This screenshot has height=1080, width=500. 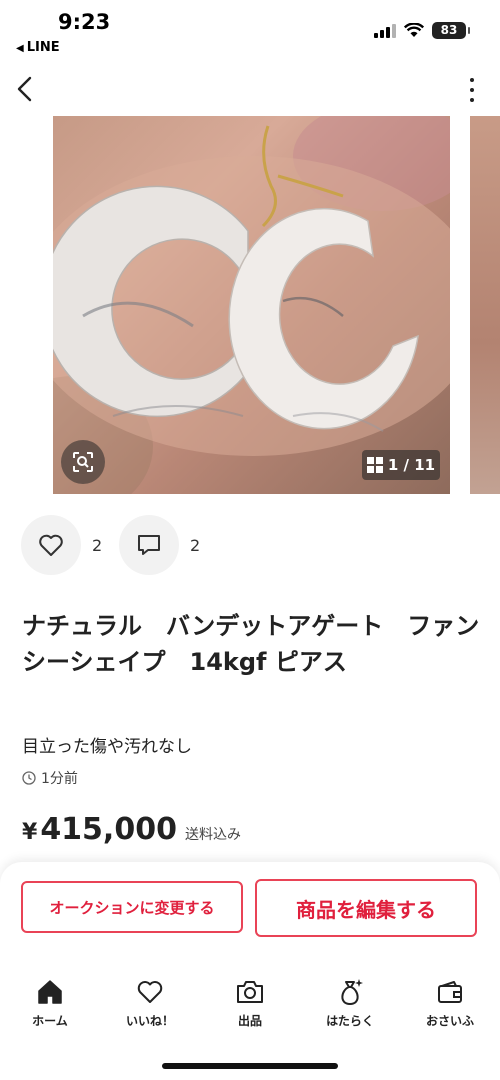 What do you see at coordinates (195, 545) in the screenshot?
I see `comment-count: 2` at bounding box center [195, 545].